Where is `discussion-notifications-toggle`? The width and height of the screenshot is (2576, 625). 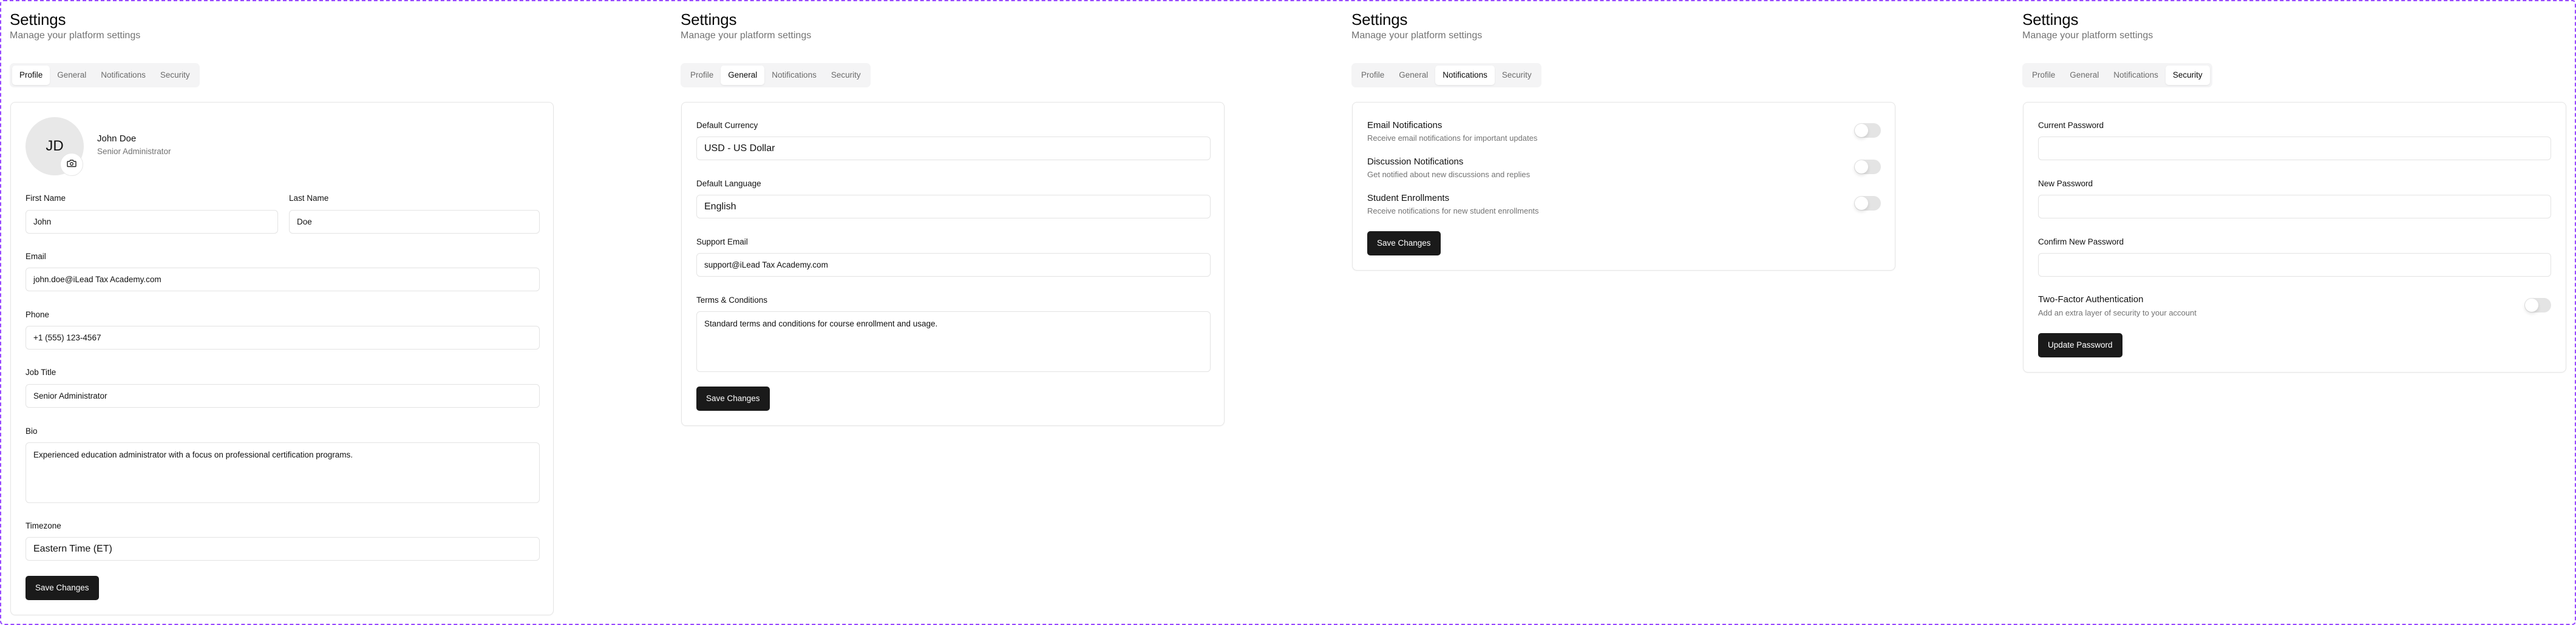 discussion-notifications-toggle is located at coordinates (1867, 167).